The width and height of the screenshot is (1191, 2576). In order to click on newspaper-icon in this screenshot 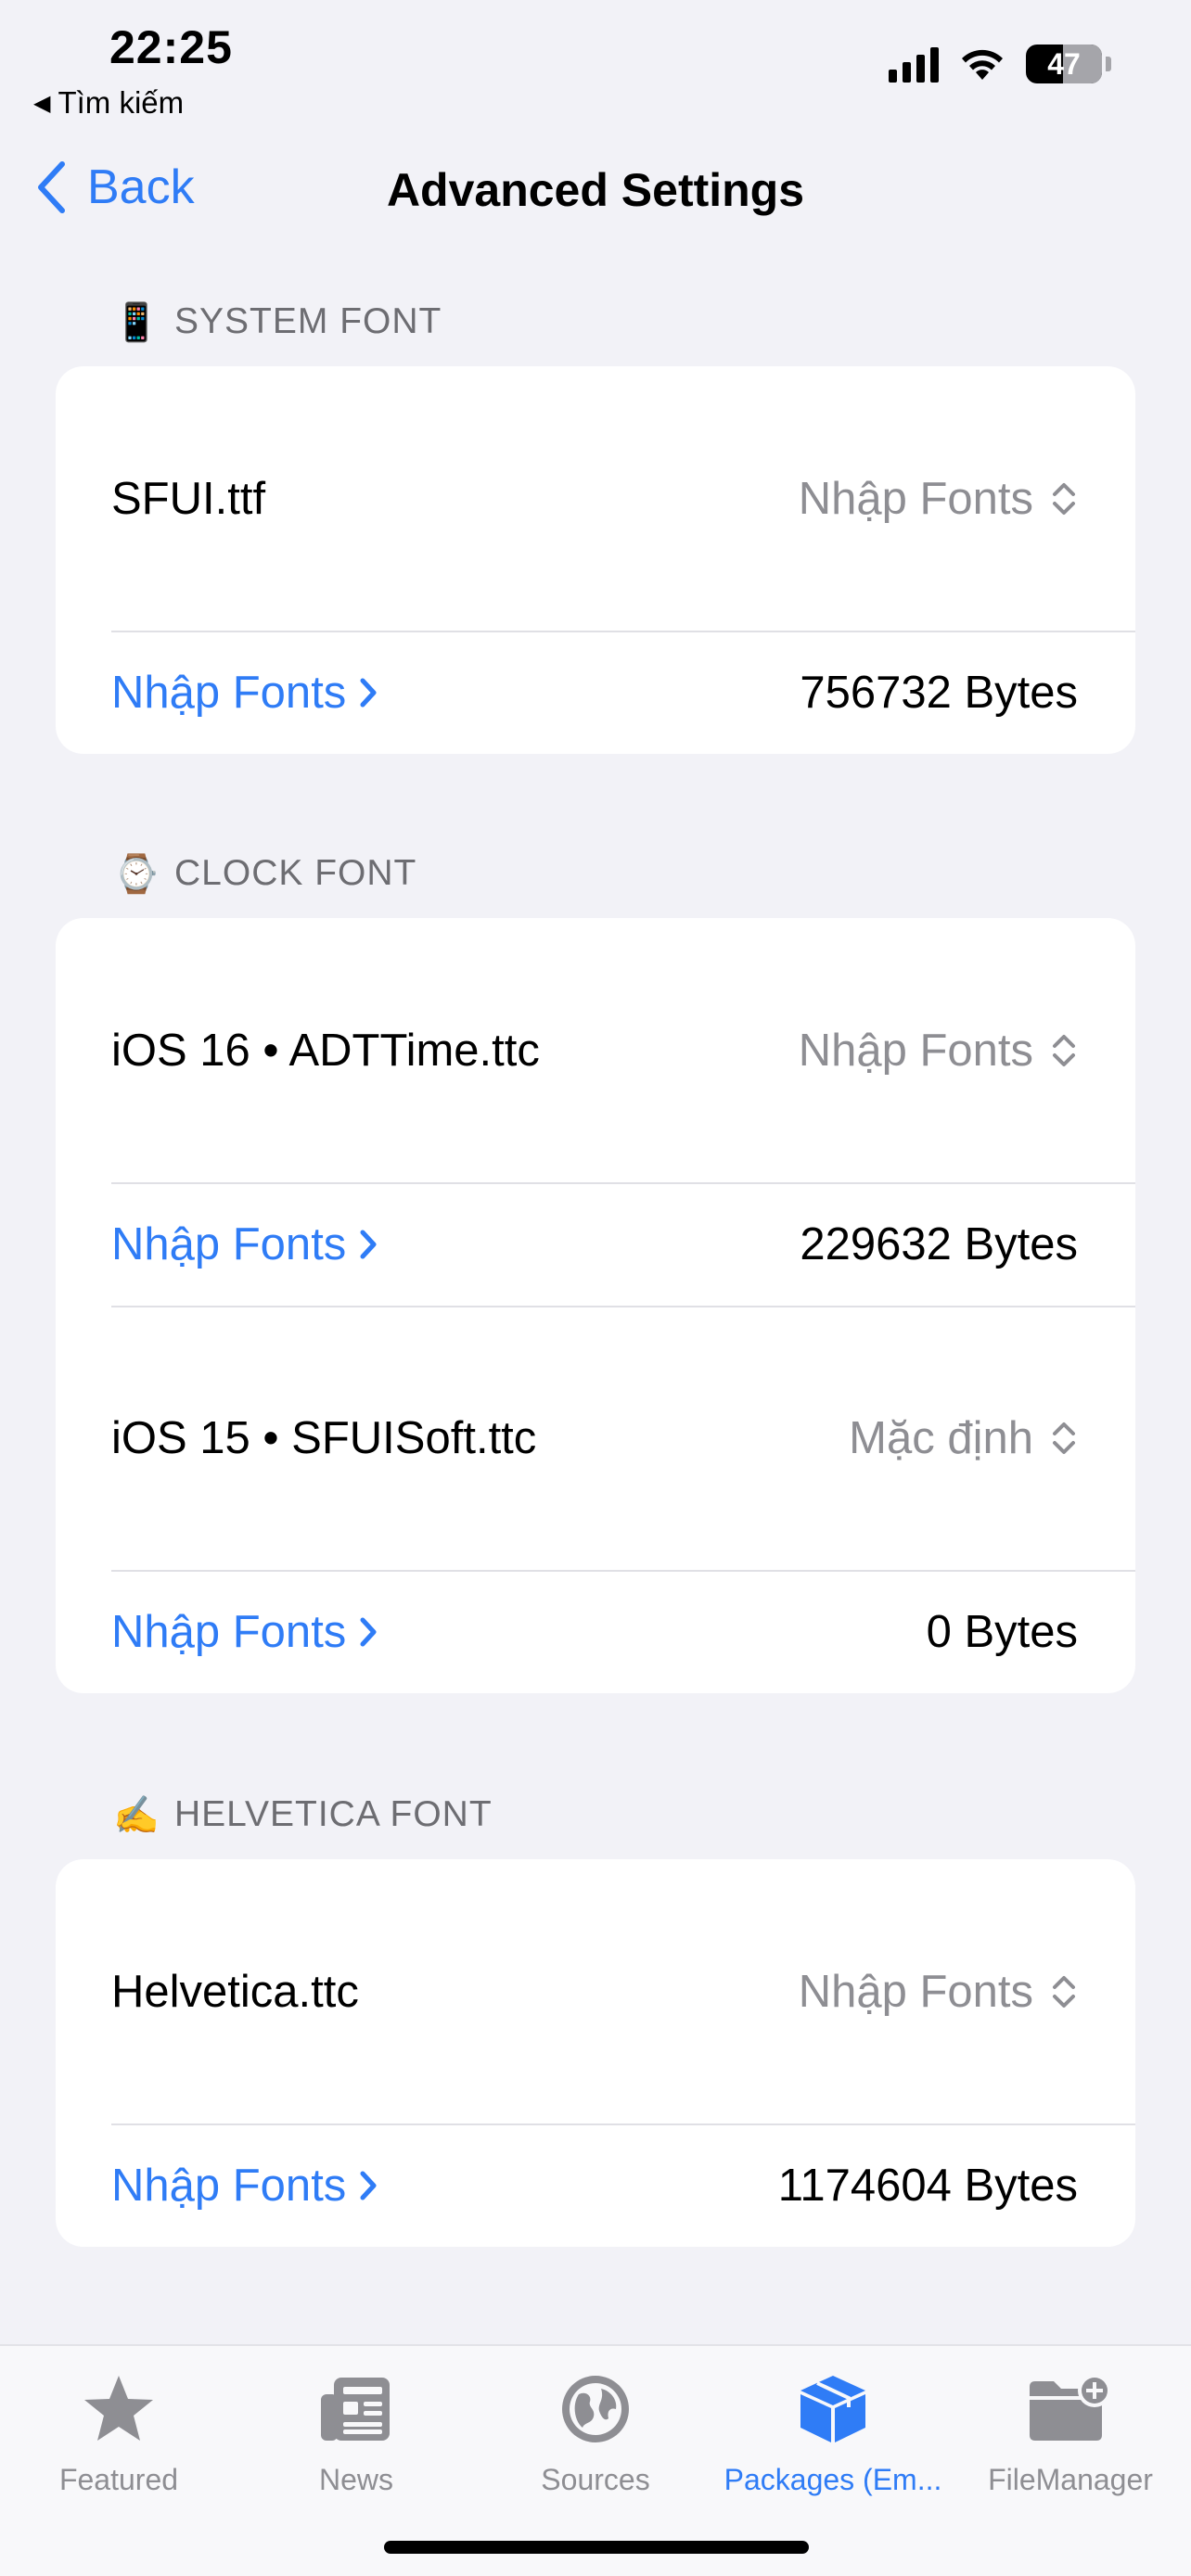, I will do `click(356, 2409)`.